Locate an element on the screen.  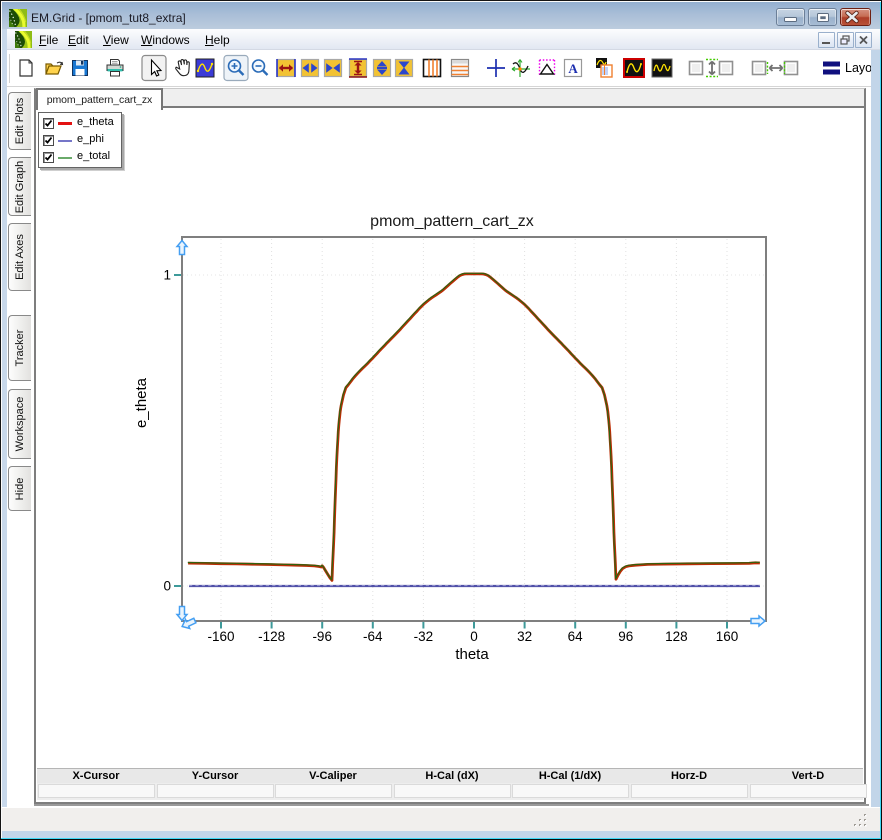
svg-text: e_theta is located at coordinates (141, 402).